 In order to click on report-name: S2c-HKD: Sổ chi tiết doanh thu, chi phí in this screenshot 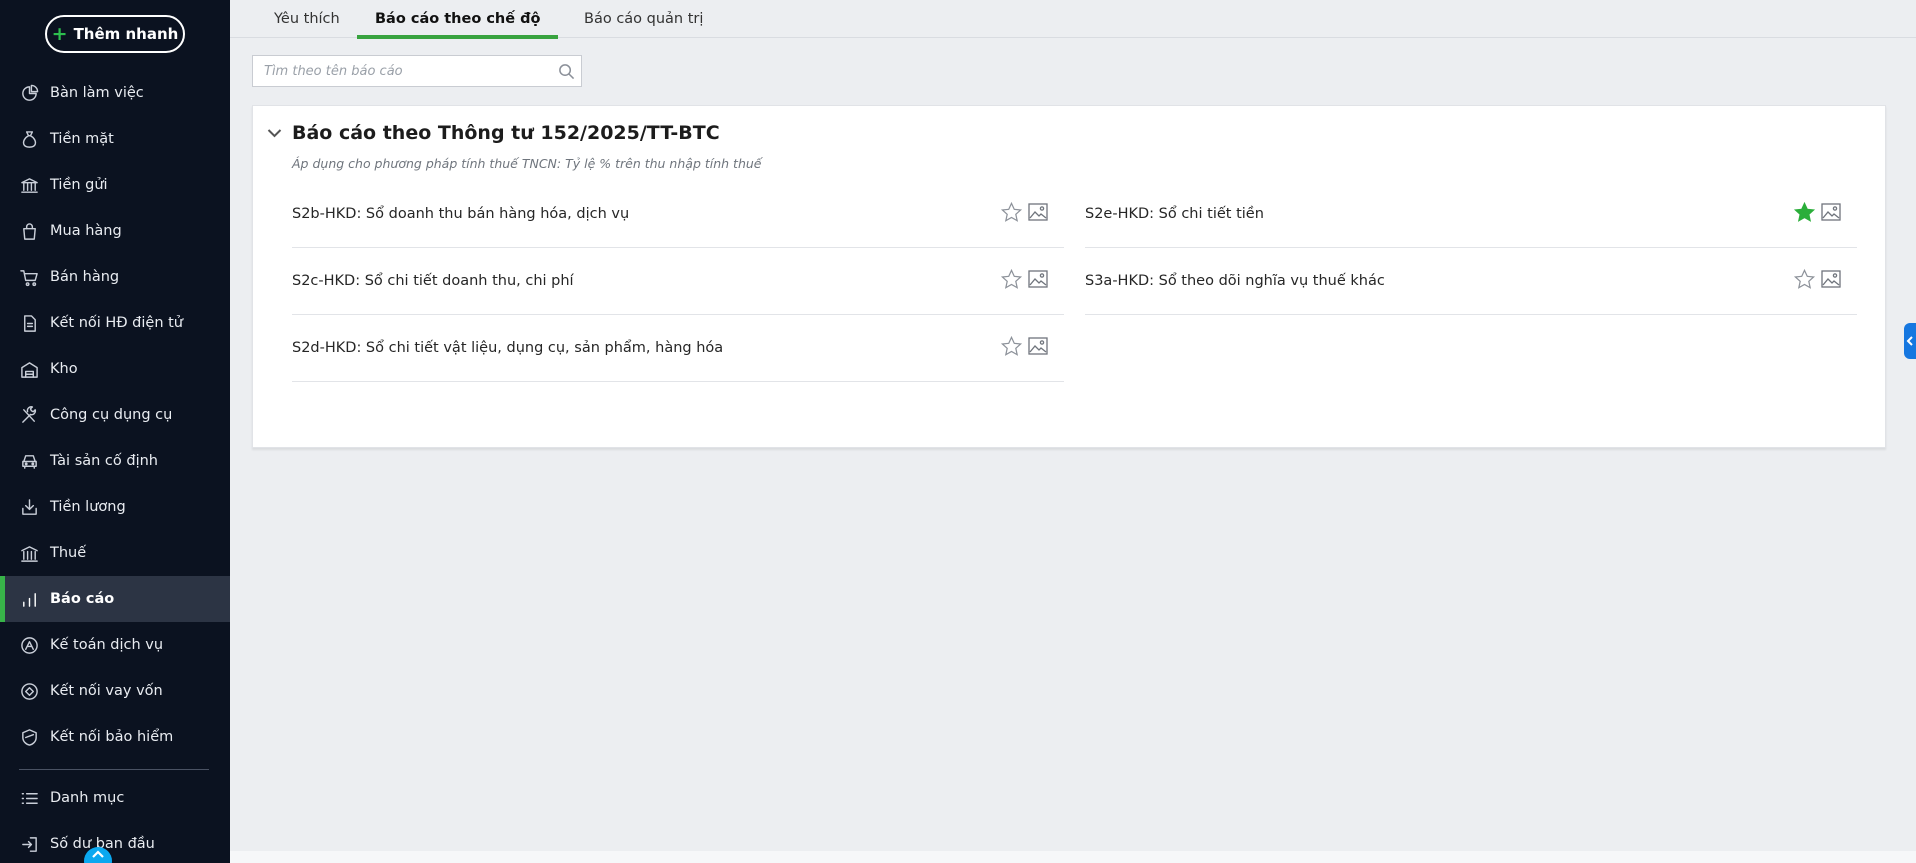, I will do `click(433, 281)`.